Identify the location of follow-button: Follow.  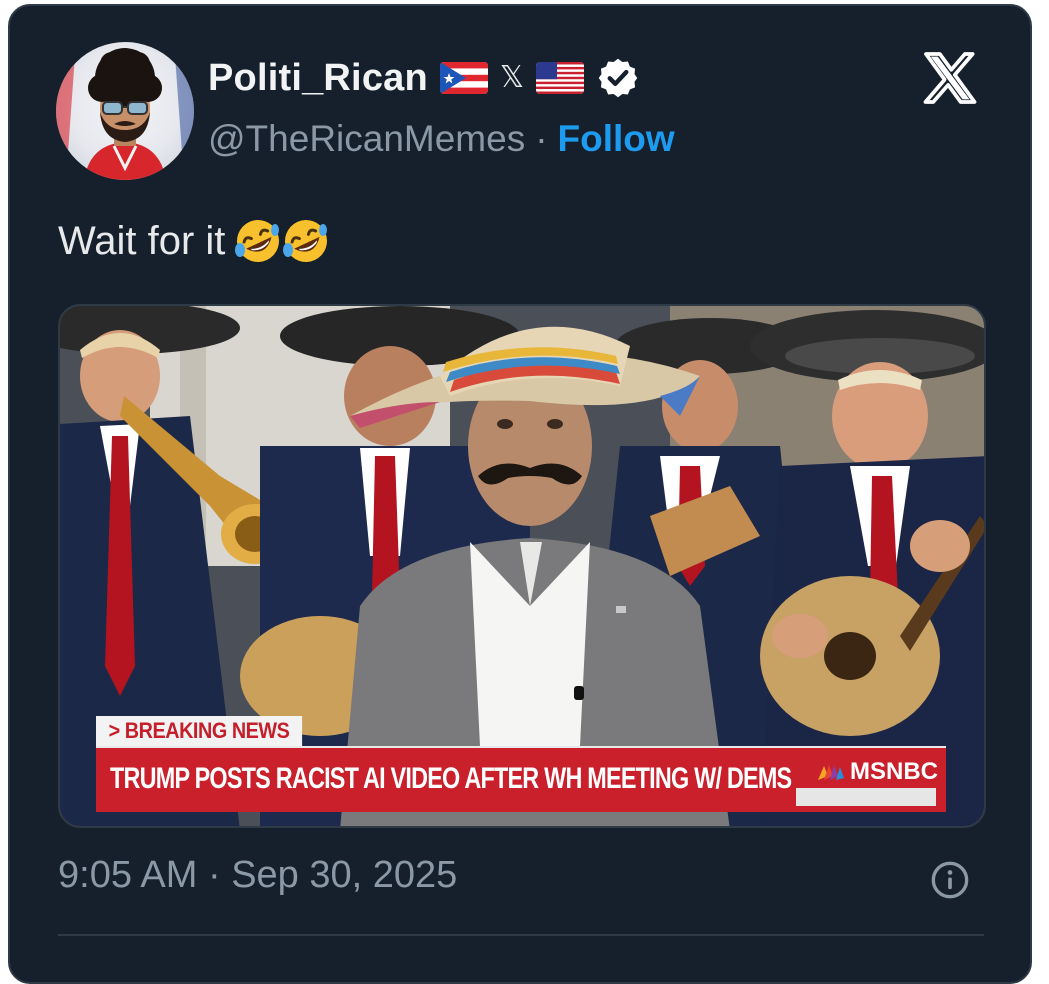
(616, 139).